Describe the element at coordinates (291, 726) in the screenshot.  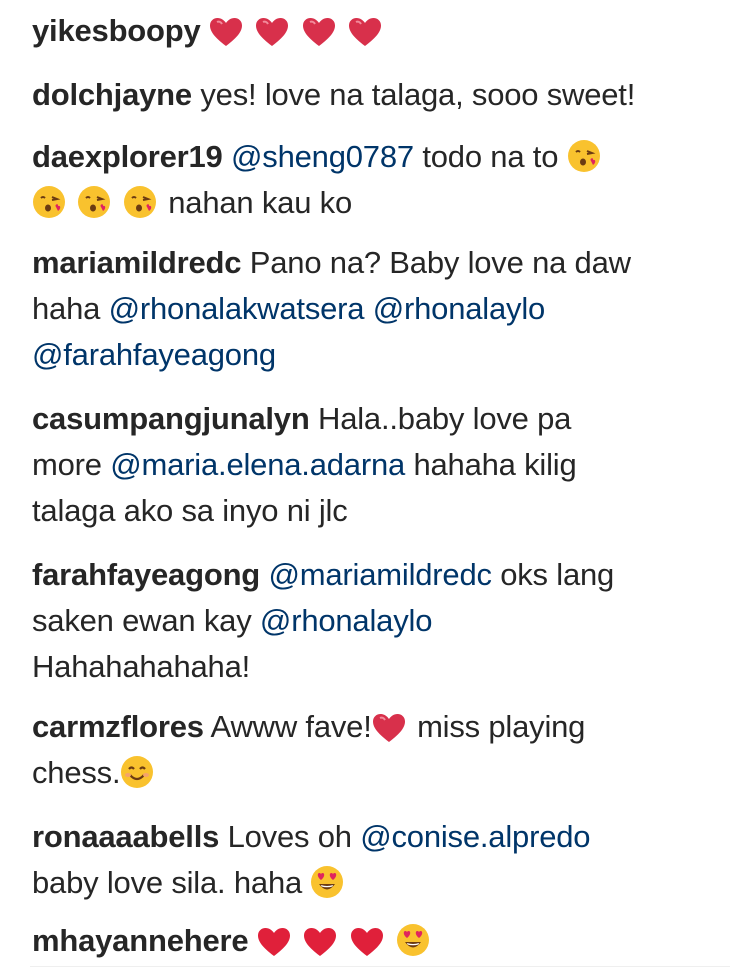
I see `comment-text: Awww fave!` at that location.